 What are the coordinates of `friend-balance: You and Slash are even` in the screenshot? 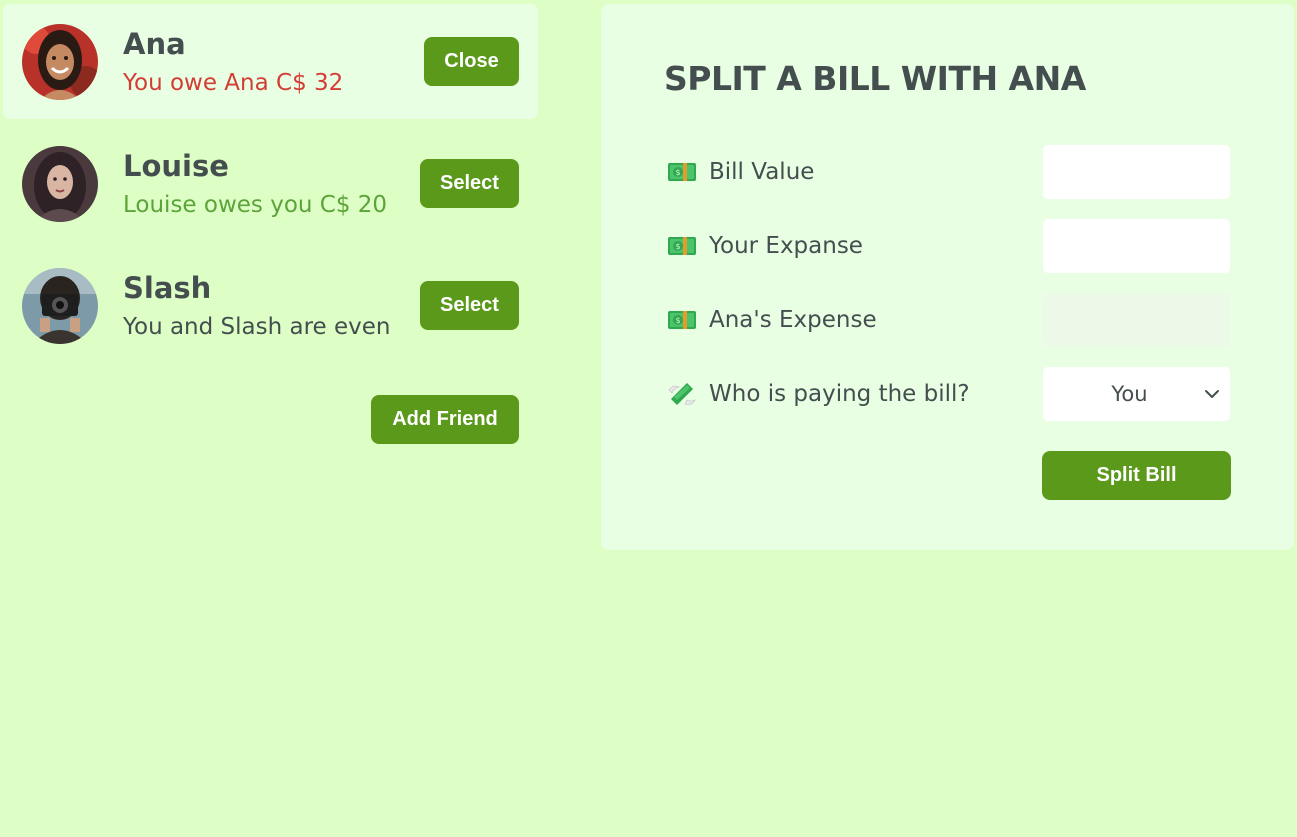 It's located at (257, 327).